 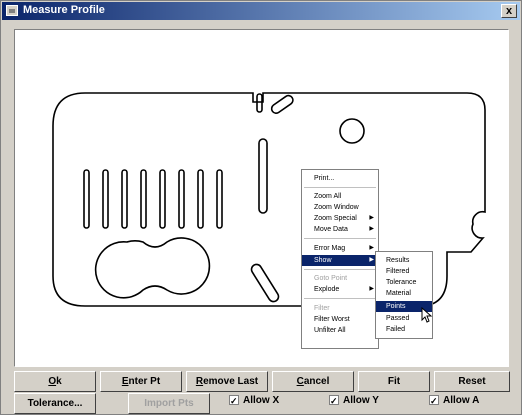 I want to click on menu-item-zoom-all: Zoom All, so click(x=340, y=196).